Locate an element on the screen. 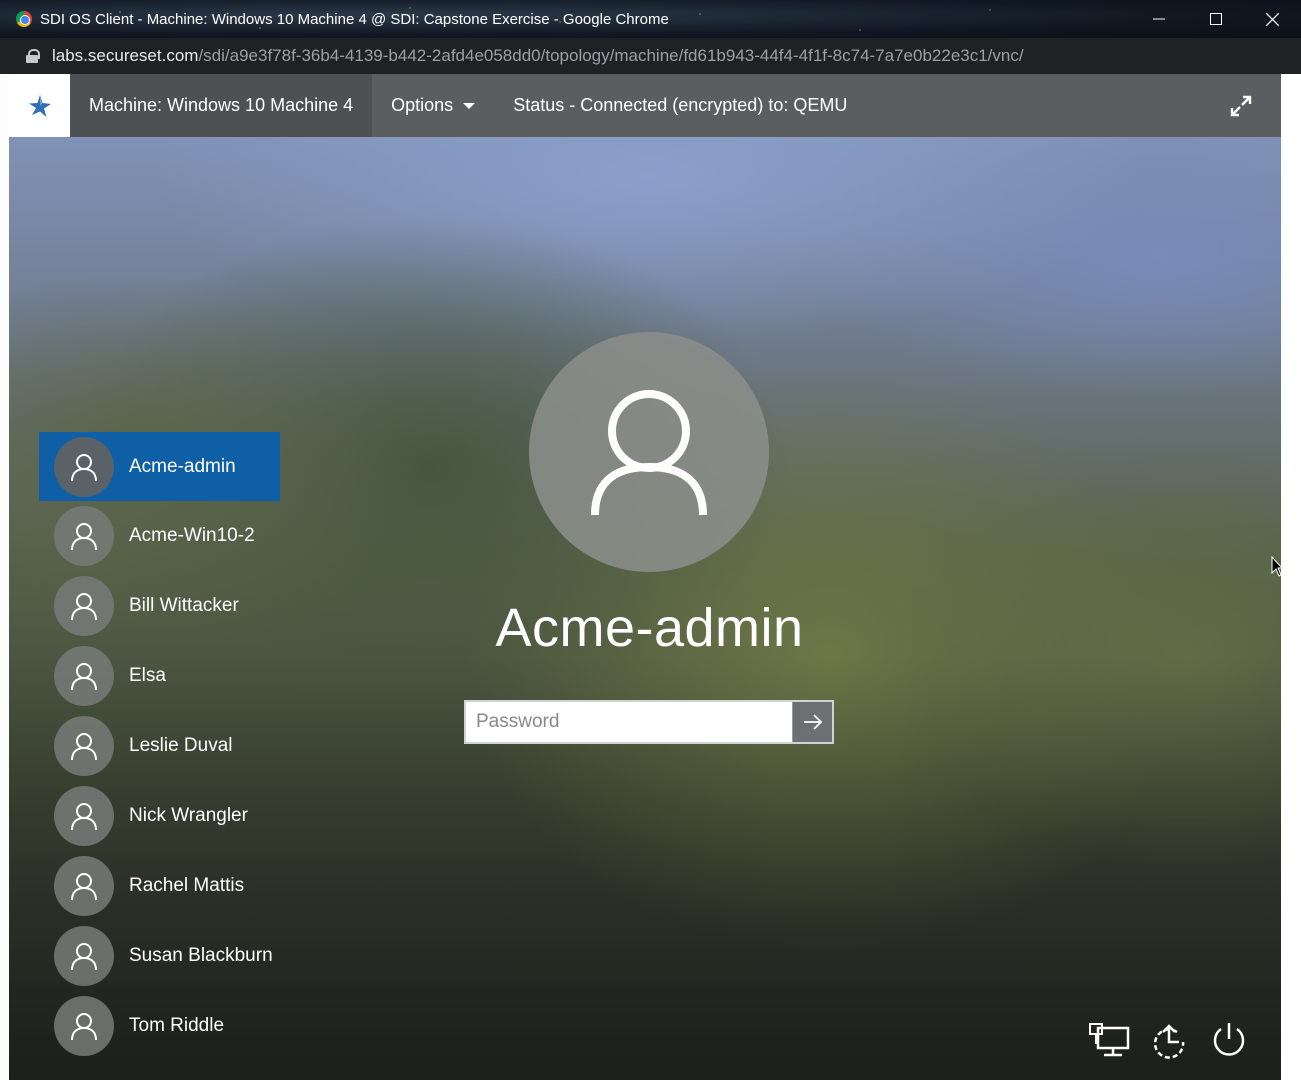 This screenshot has width=1301, height=1080. user-item-rachel-mattis: Rachel Mattis is located at coordinates (159, 886).